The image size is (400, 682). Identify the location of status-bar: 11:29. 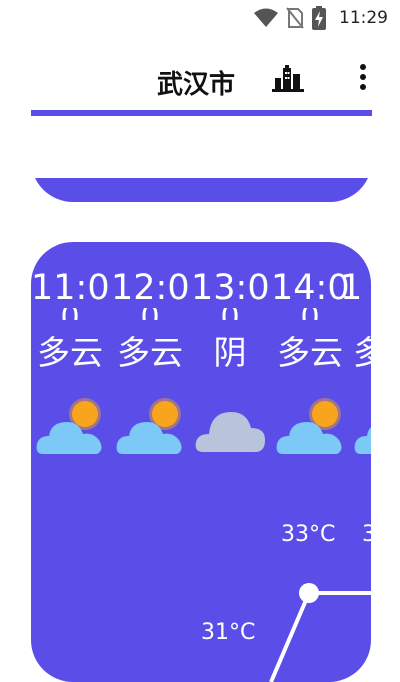
(200, 18).